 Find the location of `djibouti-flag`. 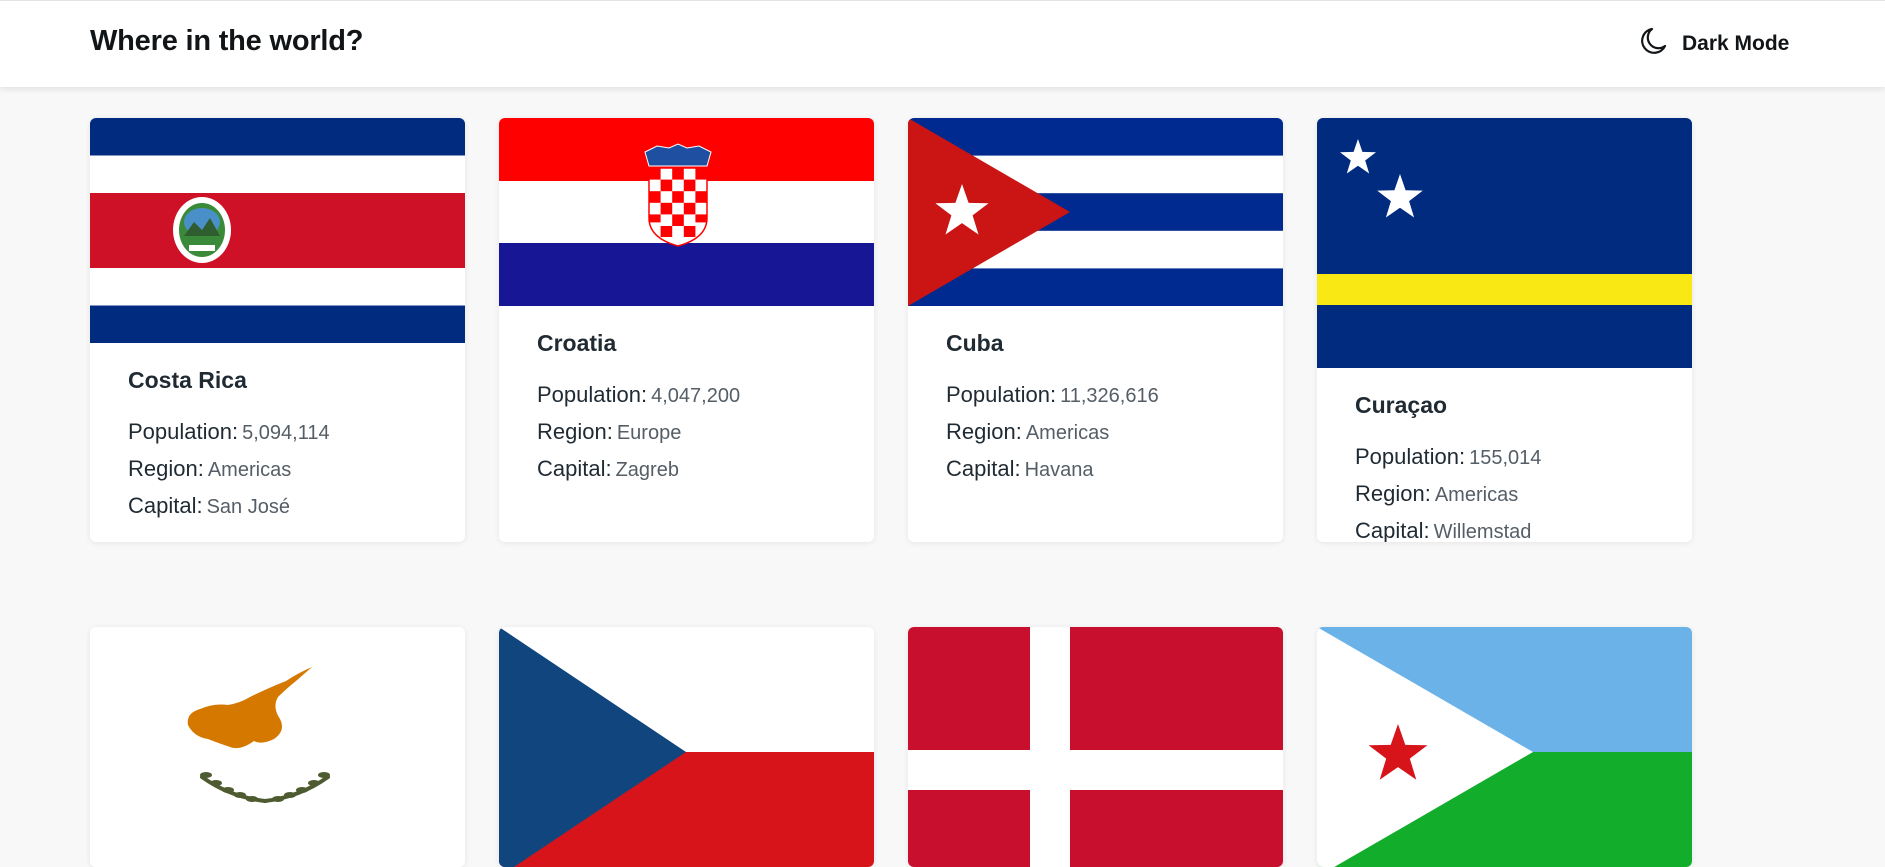

djibouti-flag is located at coordinates (1504, 747).